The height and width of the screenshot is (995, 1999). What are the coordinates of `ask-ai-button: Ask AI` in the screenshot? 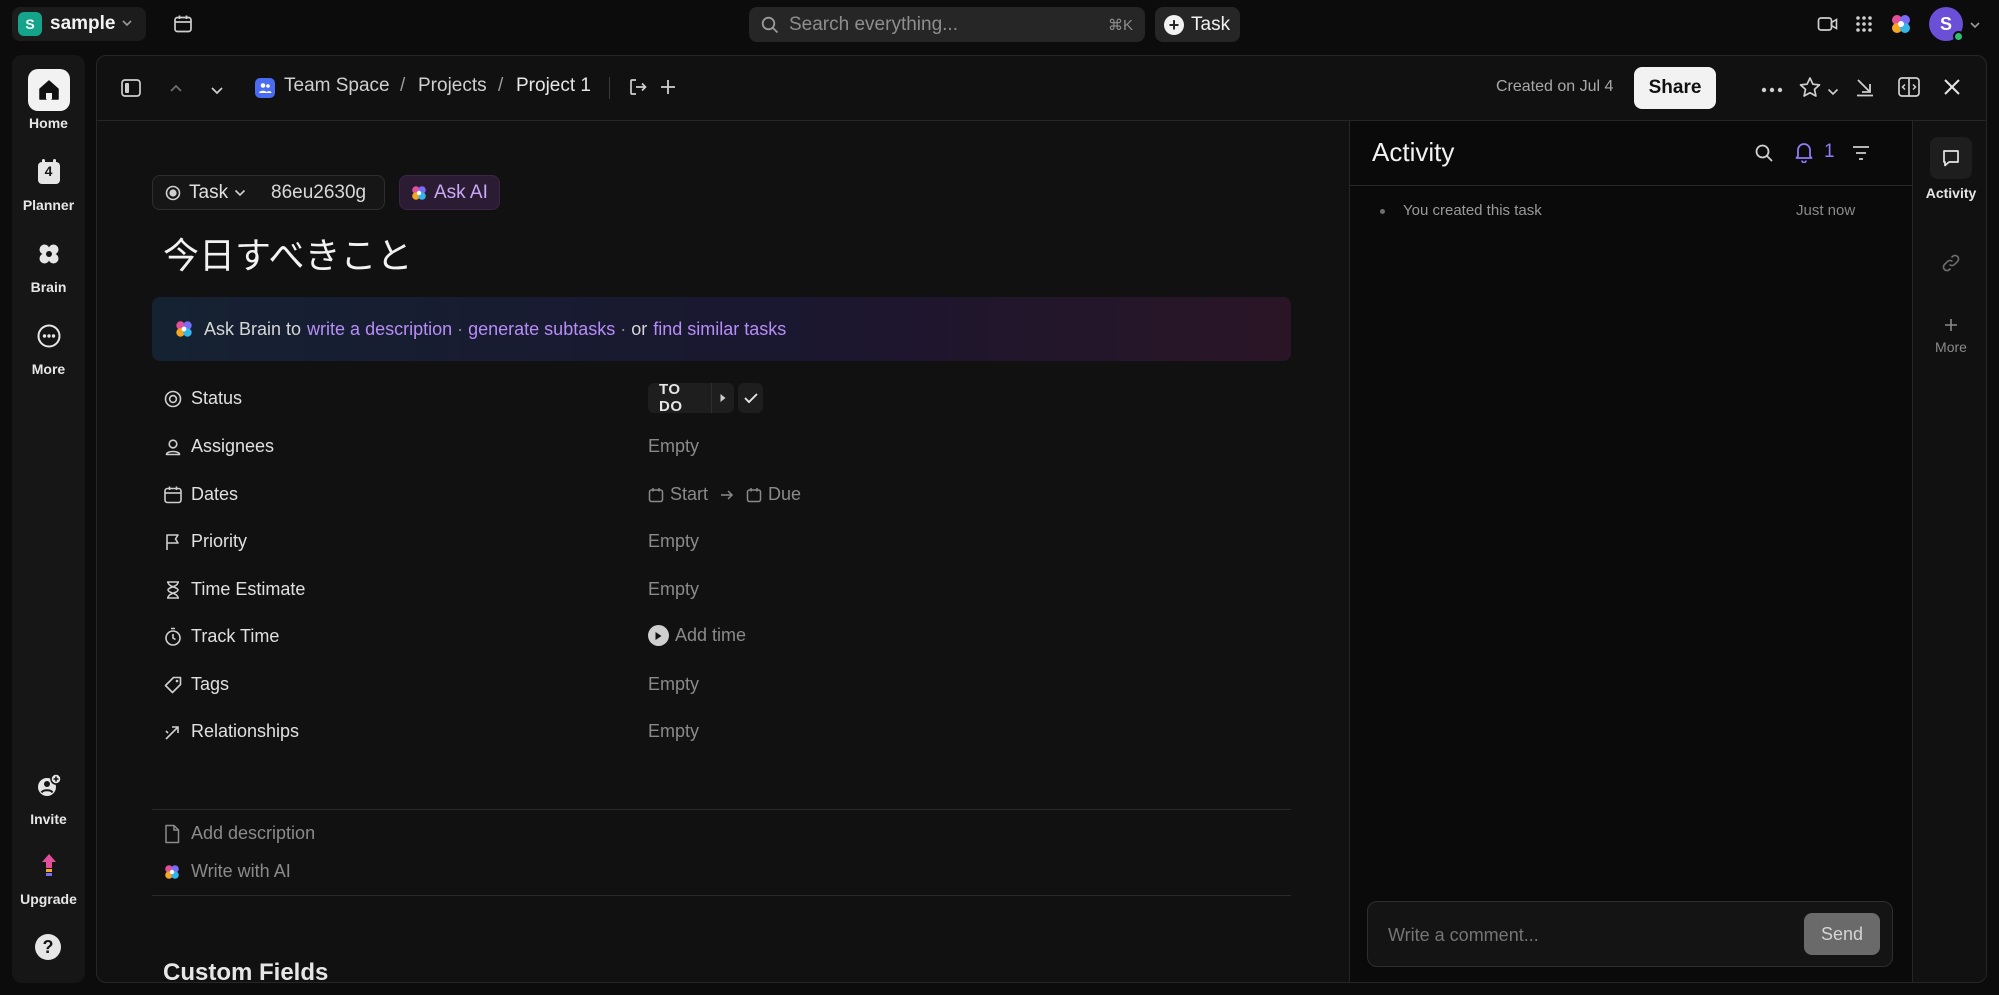 It's located at (449, 192).